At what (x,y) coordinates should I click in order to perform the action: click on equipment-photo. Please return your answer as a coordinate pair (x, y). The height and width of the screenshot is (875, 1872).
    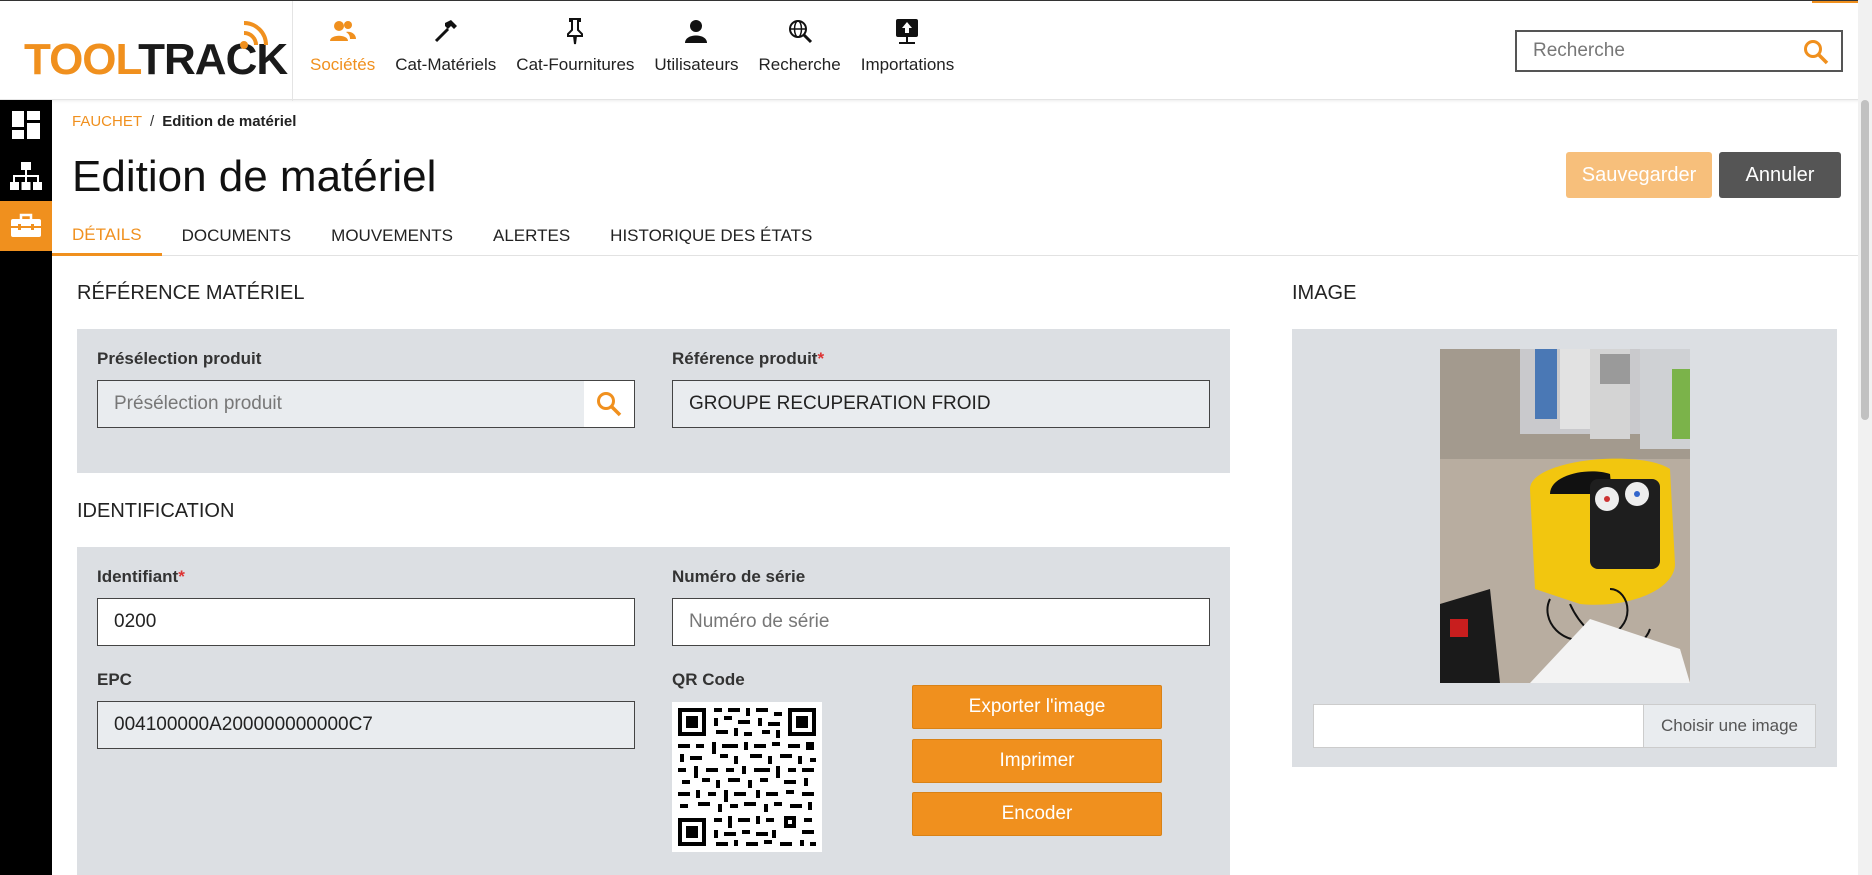
    Looking at the image, I should click on (1565, 516).